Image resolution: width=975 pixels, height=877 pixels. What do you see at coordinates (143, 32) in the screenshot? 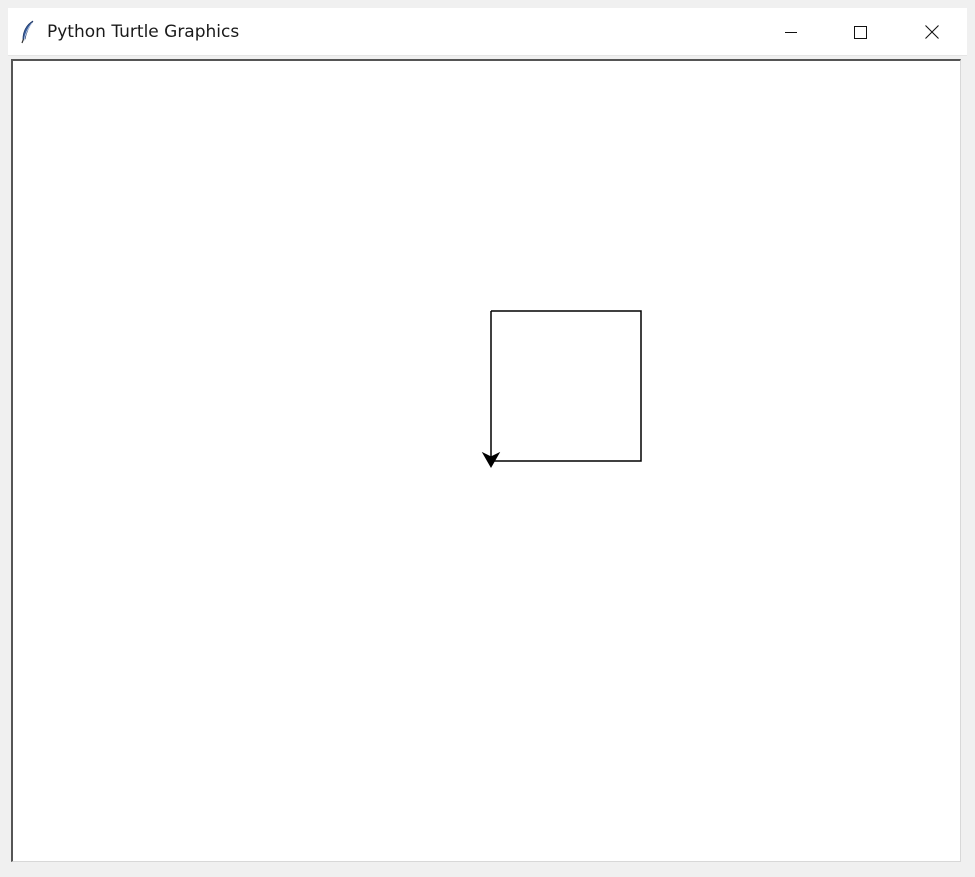
I see `window-title: Python Turtle Graphics` at bounding box center [143, 32].